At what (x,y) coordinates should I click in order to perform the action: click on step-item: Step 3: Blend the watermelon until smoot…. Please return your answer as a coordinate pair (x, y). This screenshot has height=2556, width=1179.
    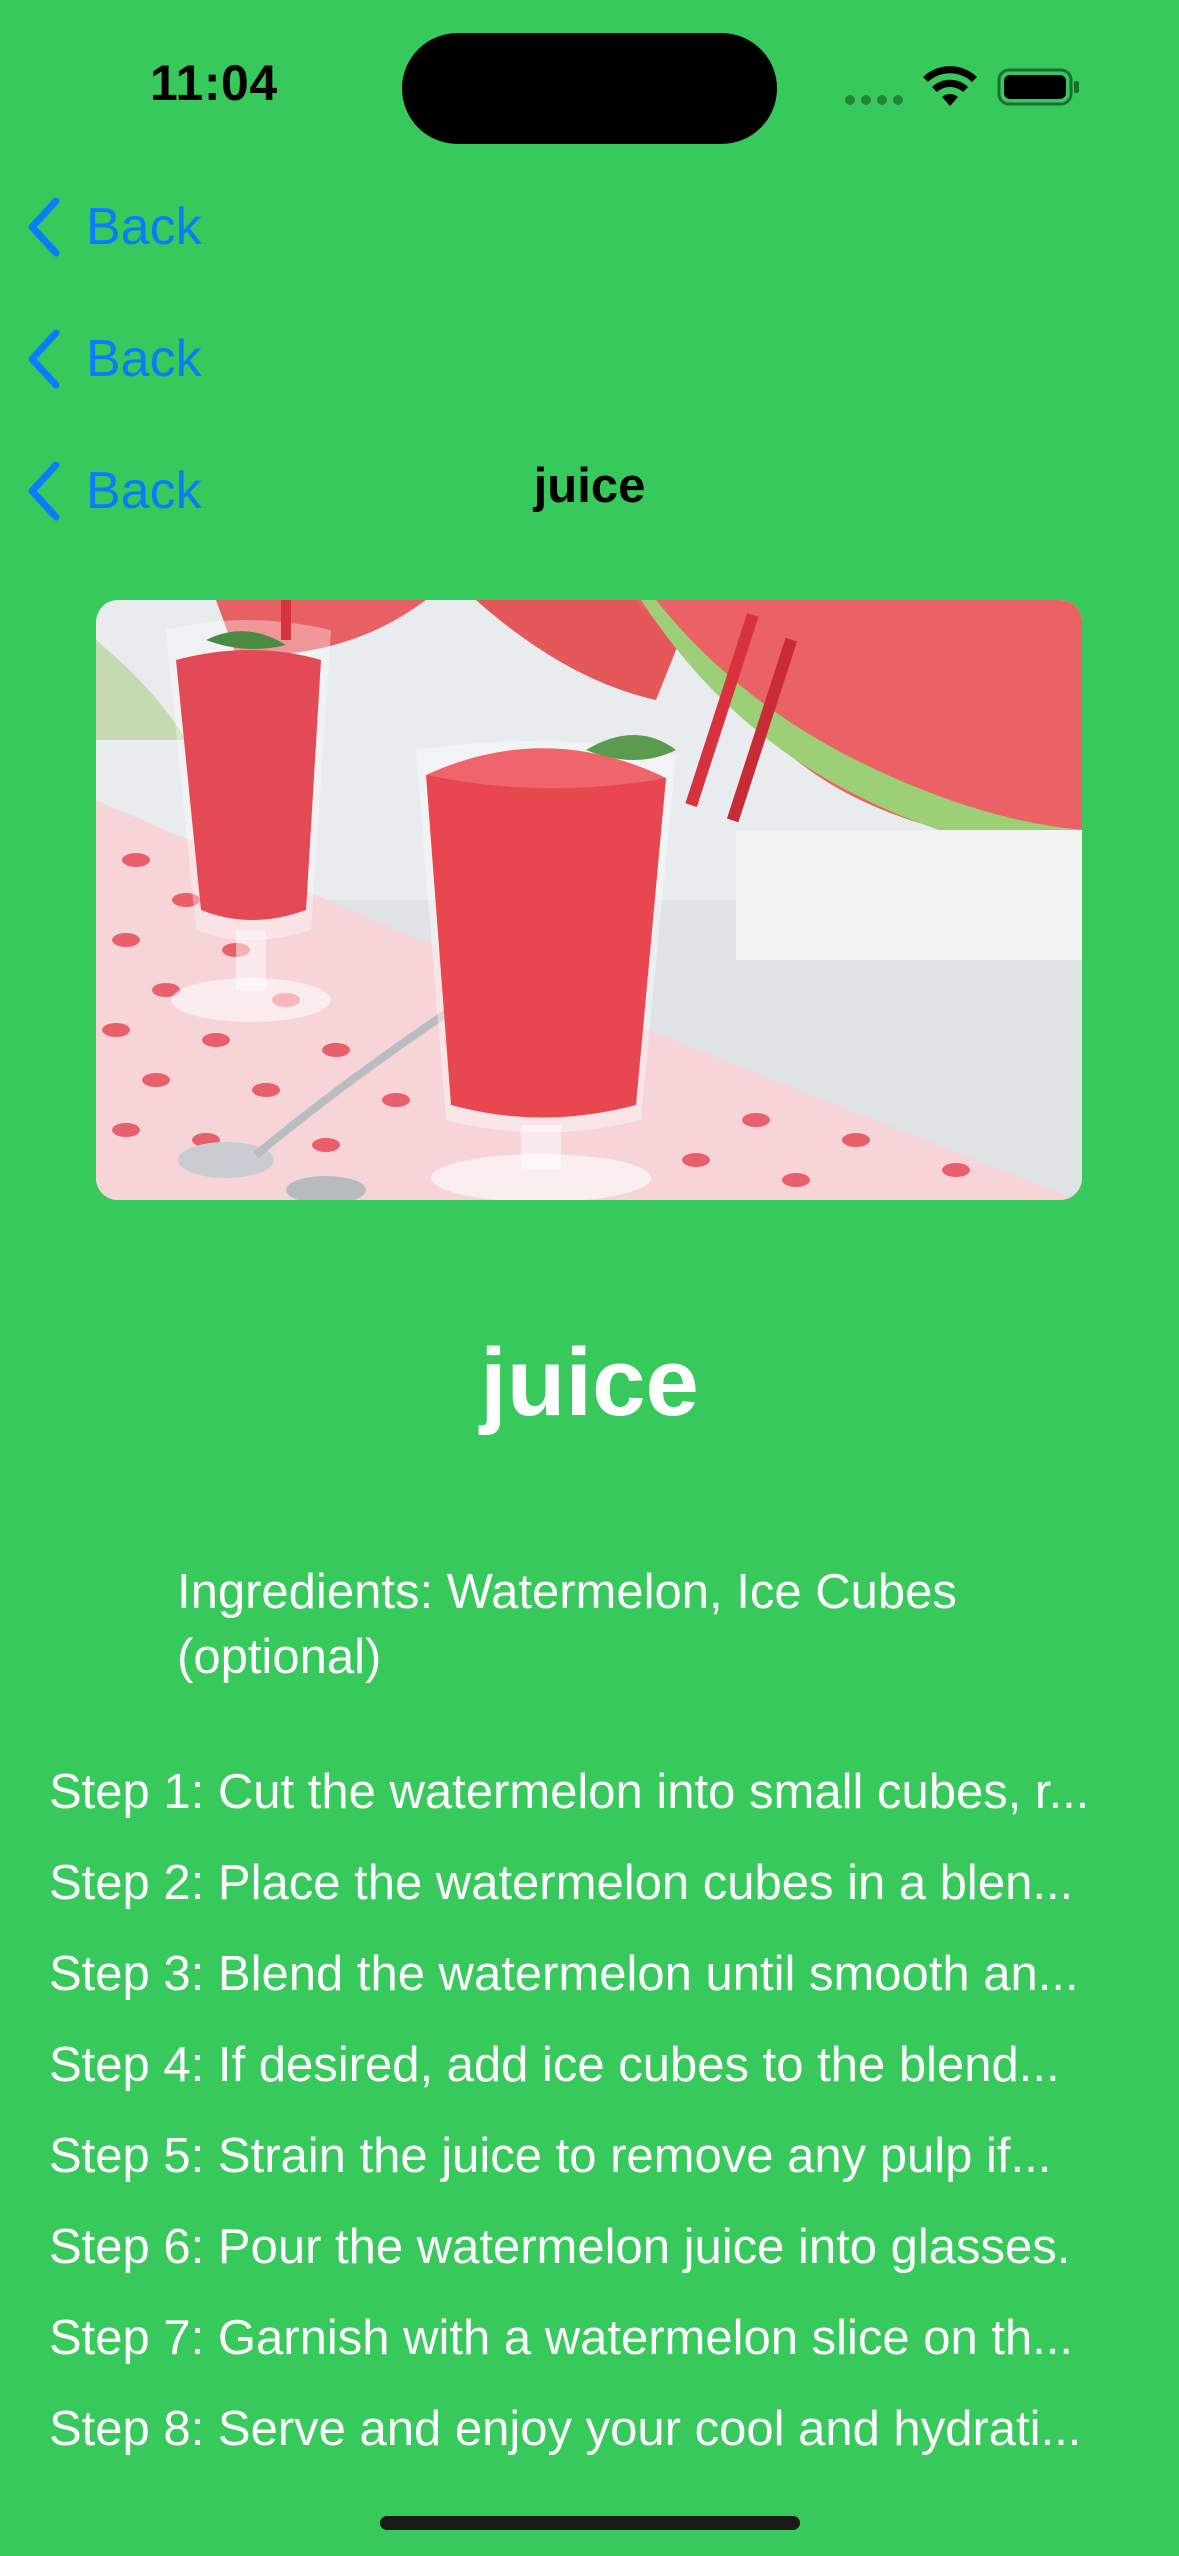
    Looking at the image, I should click on (564, 1974).